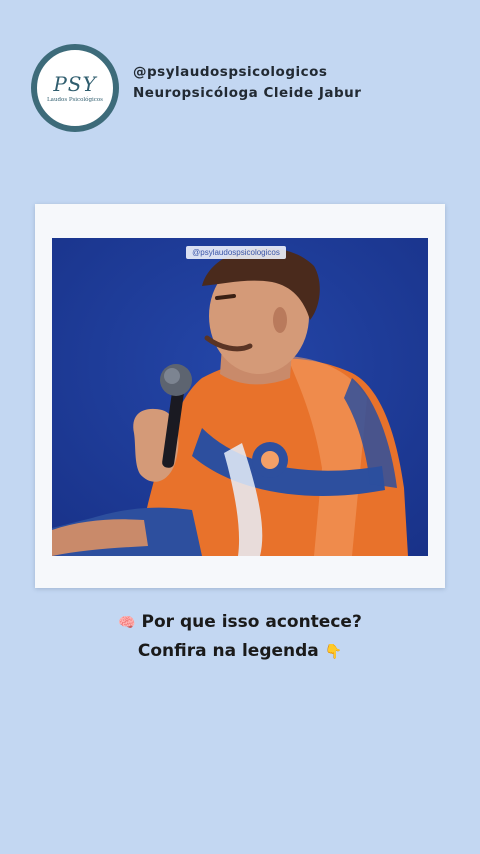 This screenshot has width=480, height=854. I want to click on caption-question: Por que isso acontece?, so click(251, 622).